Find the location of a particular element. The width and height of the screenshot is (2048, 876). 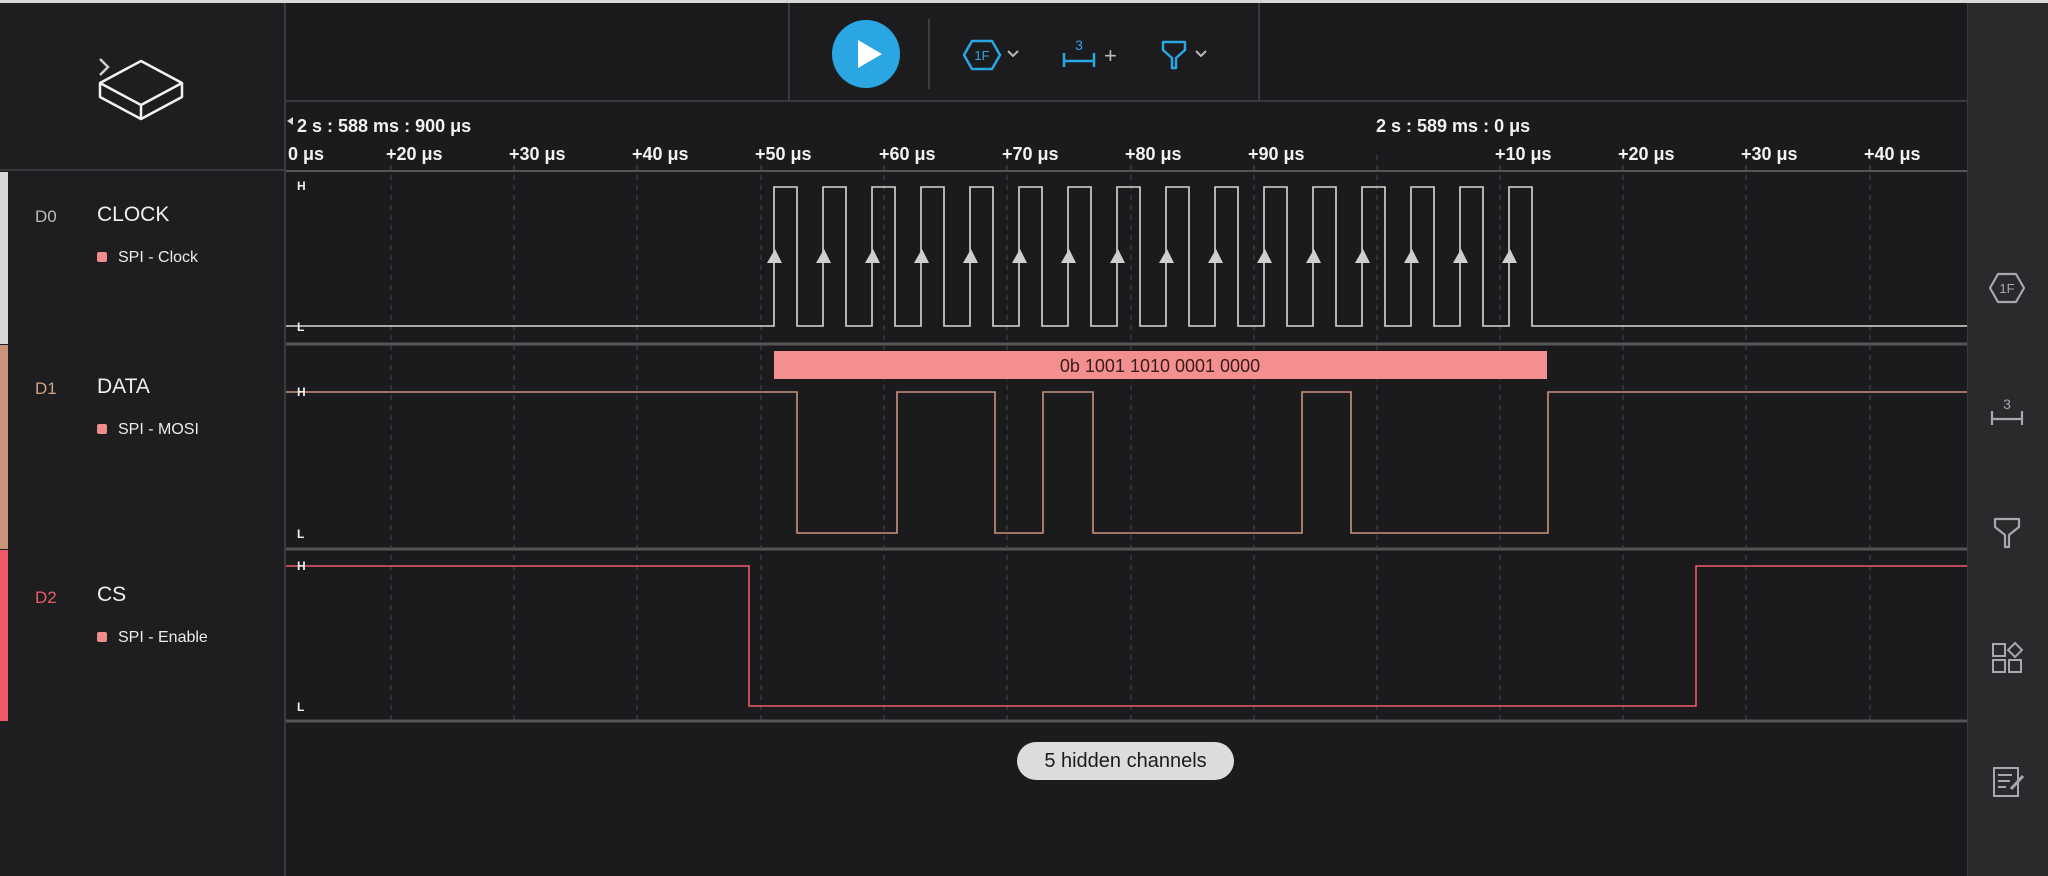

logo-area is located at coordinates (143, 87).